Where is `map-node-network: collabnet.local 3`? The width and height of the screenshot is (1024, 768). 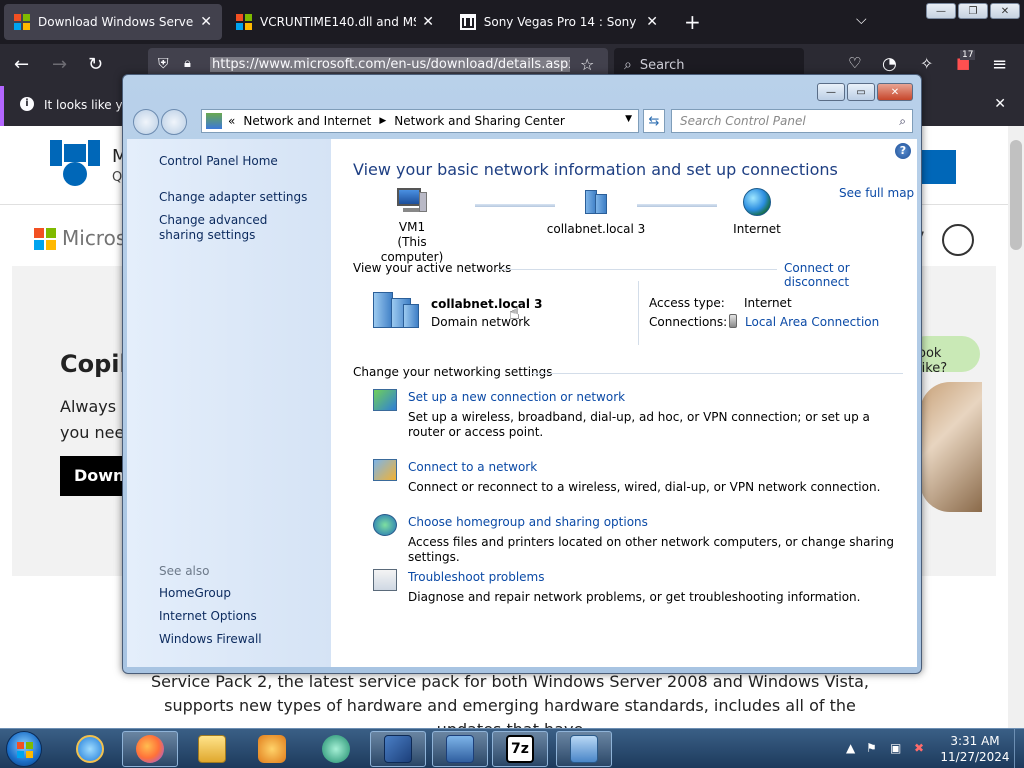 map-node-network: collabnet.local 3 is located at coordinates (596, 212).